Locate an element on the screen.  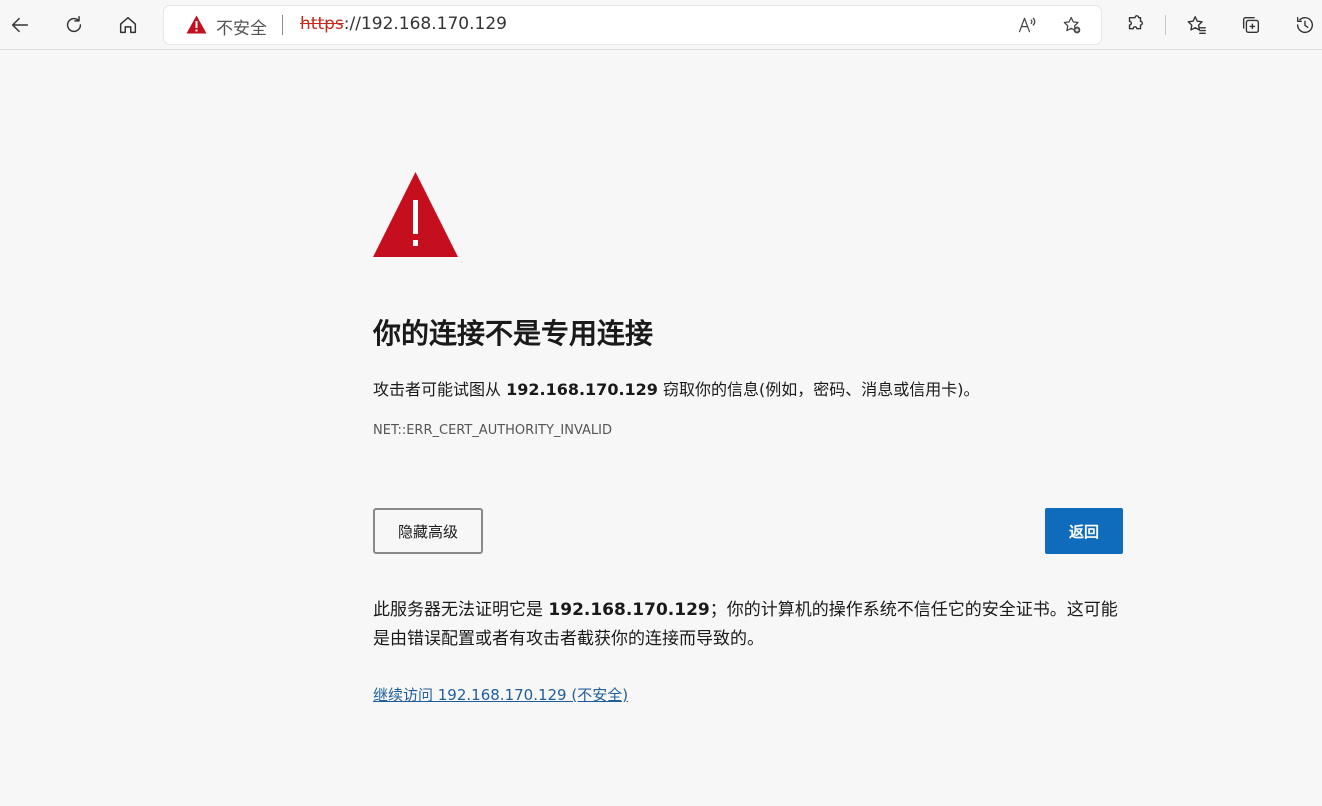
back-to-safety-button: 返回 is located at coordinates (1084, 531).